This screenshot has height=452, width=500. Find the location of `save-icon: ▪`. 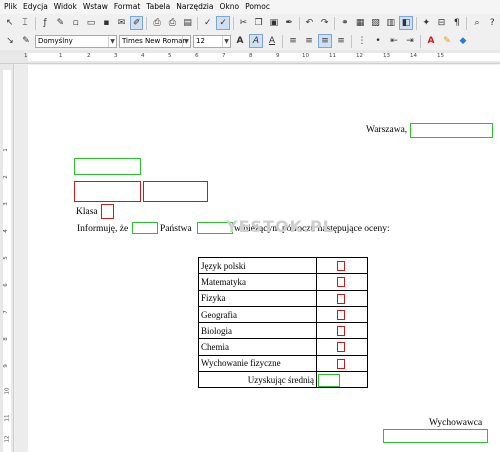

save-icon: ▪ is located at coordinates (106, 23).